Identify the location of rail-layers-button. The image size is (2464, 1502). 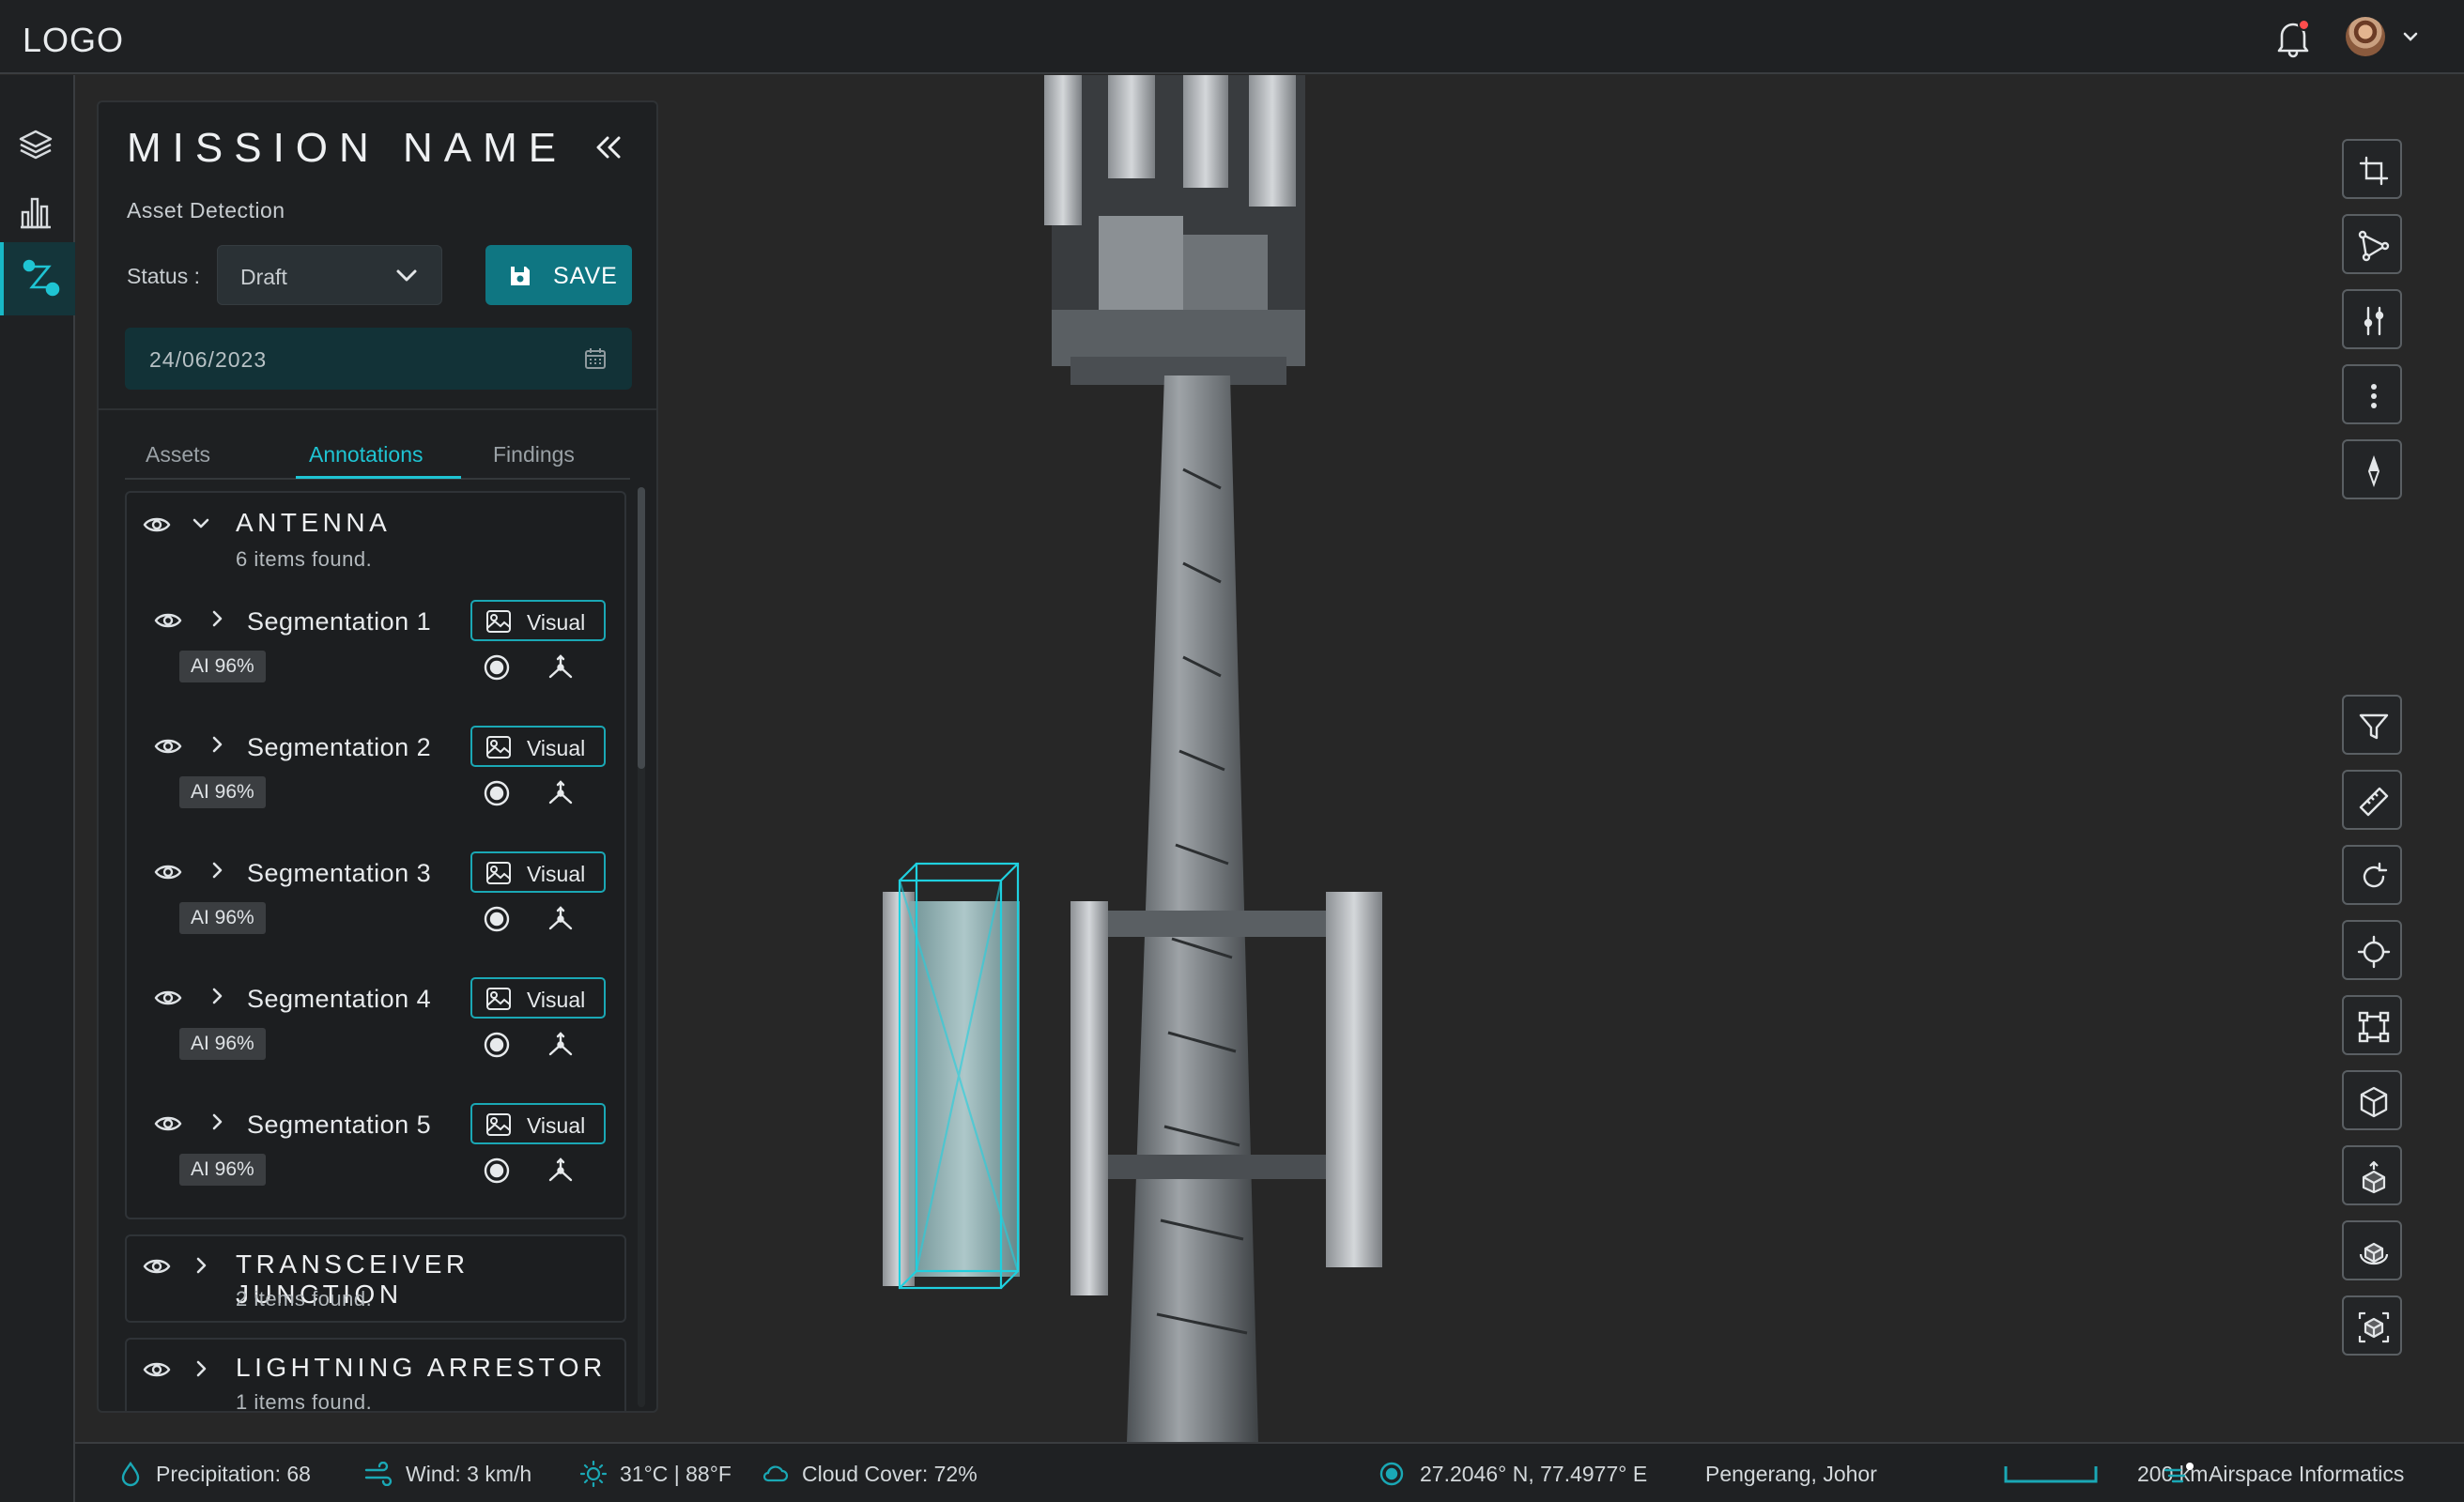
(37, 143).